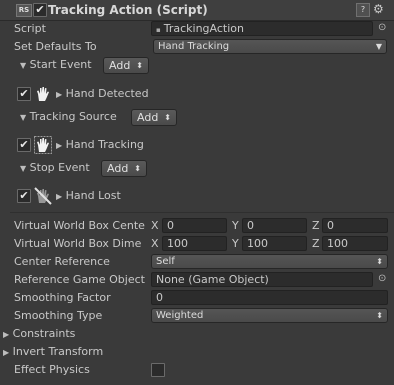  Describe the element at coordinates (79, 279) in the screenshot. I see `reference-object-label: Reference Game Object` at that location.